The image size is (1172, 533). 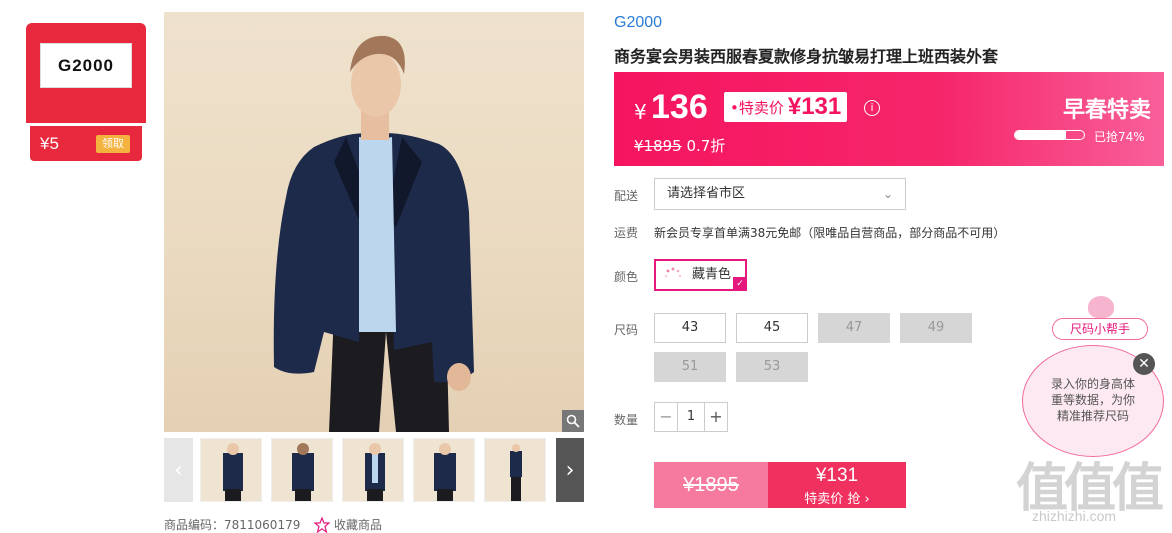 What do you see at coordinates (113, 144) in the screenshot?
I see `claim-coupon-button: 领取` at bounding box center [113, 144].